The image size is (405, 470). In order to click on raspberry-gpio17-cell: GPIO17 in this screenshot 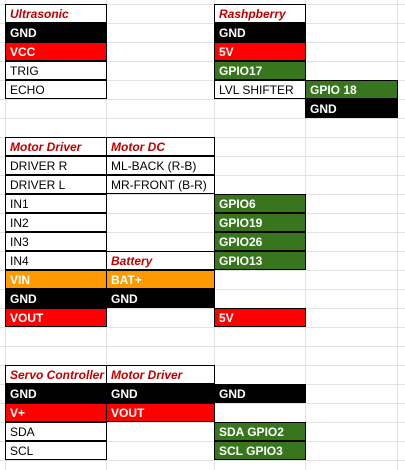, I will do `click(260, 70)`.